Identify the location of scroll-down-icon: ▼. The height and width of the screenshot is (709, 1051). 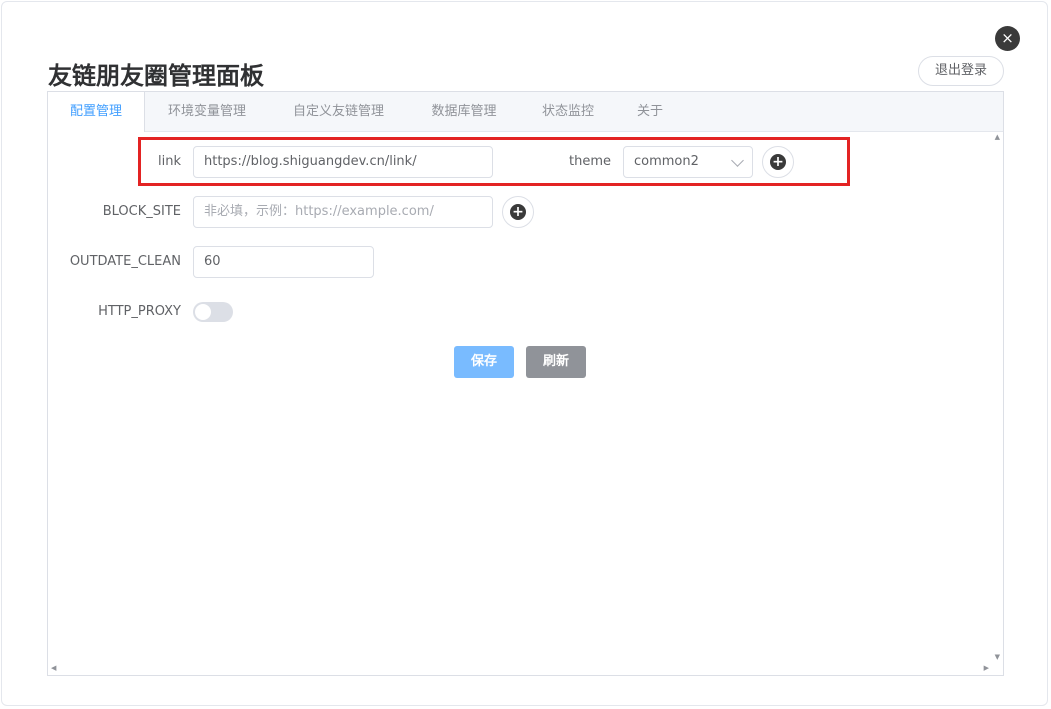
(997, 657).